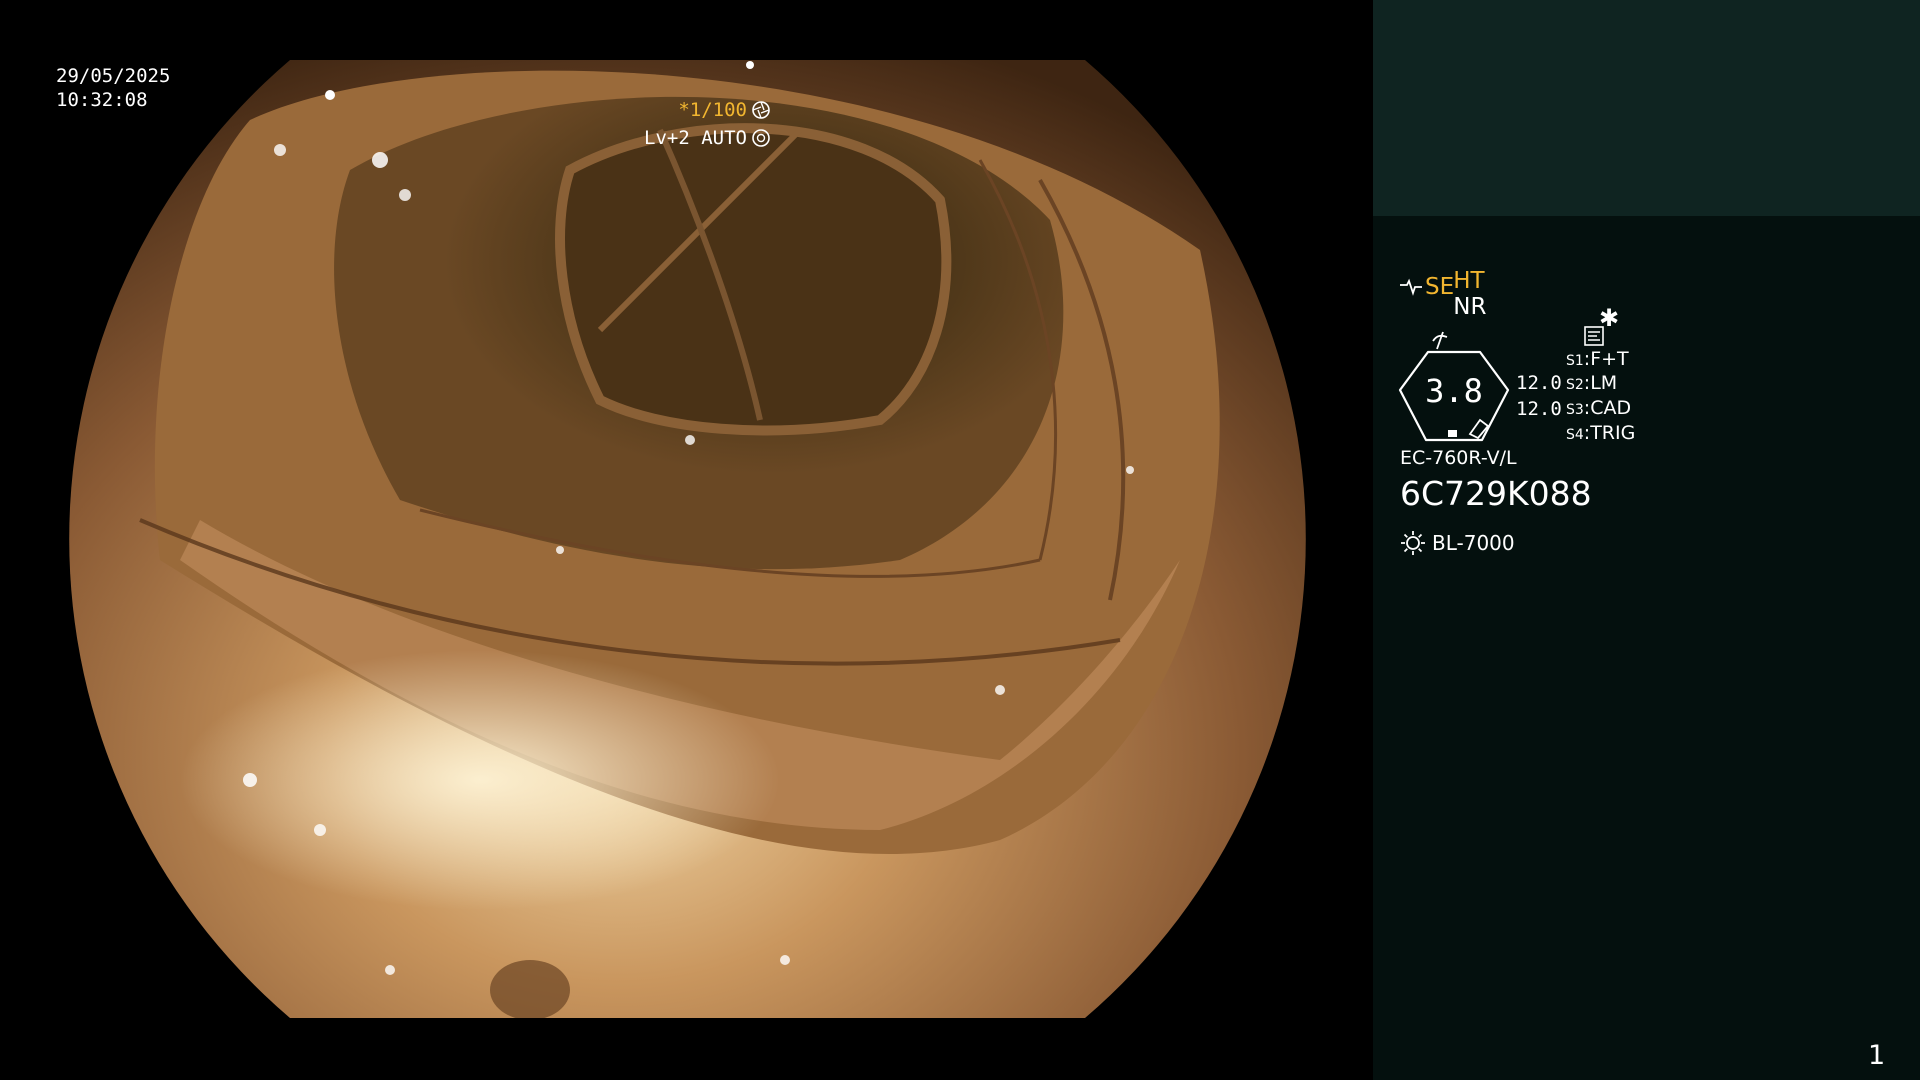  I want to click on switch-assignment-3: S3:CAD, so click(1599, 408).